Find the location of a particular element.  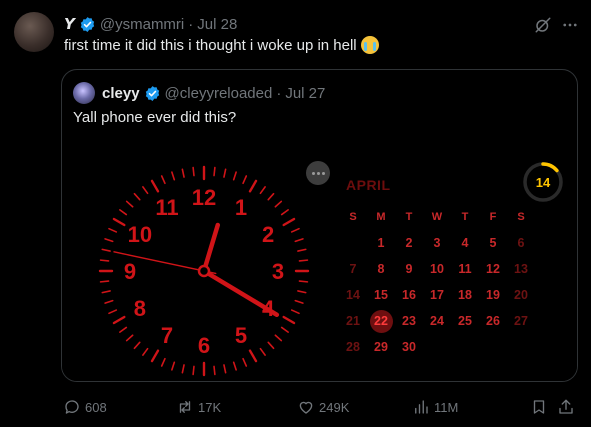

calendar-day: 15 is located at coordinates (381, 295).